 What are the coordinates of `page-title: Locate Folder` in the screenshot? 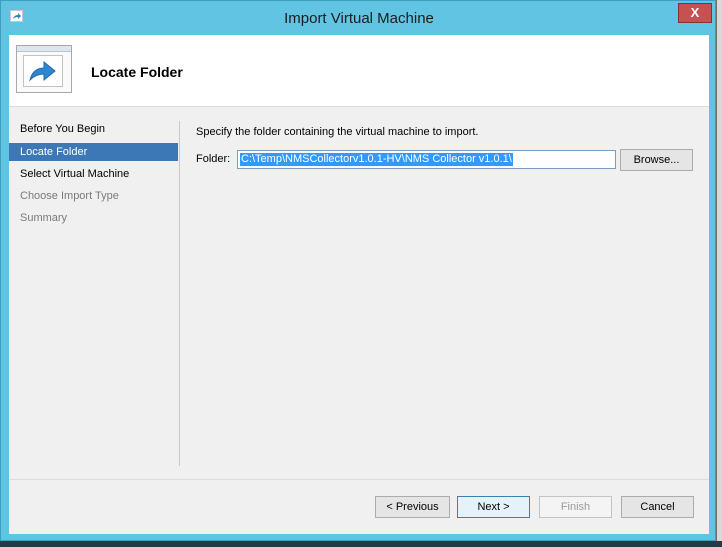 It's located at (137, 72).